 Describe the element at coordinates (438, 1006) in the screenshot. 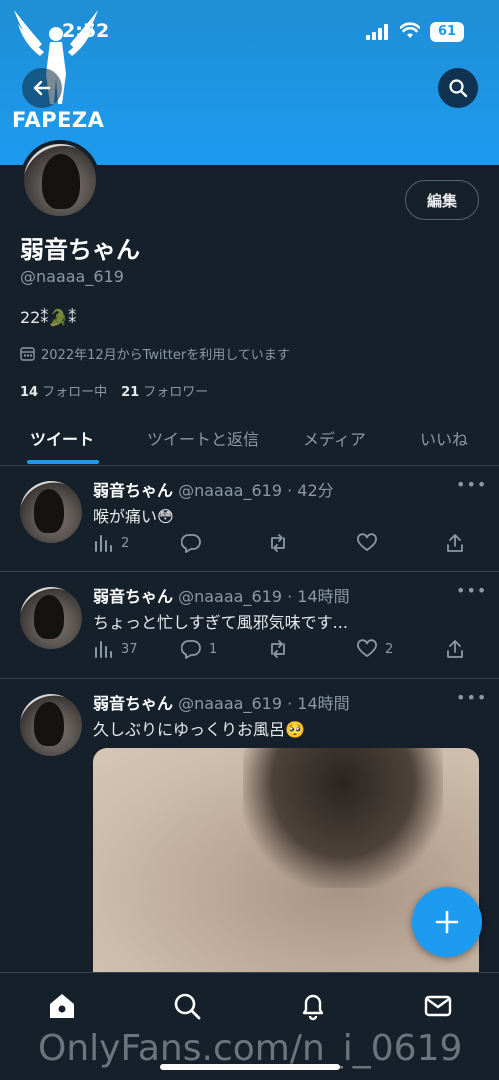

I see `messages-icon` at that location.